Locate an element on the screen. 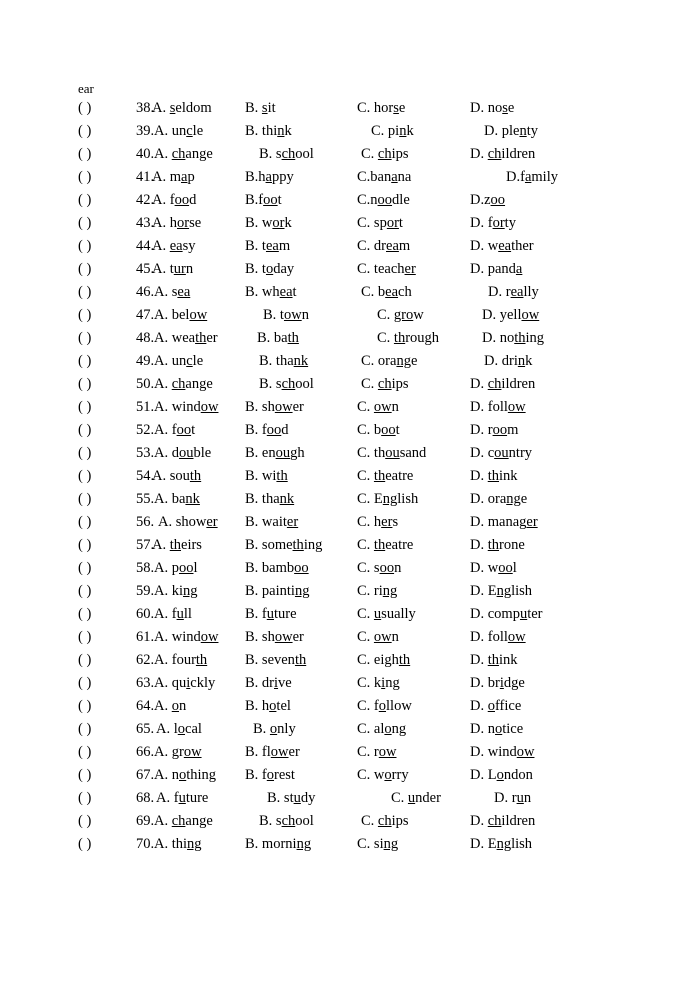 The height and width of the screenshot is (983, 696). option-b: B. hotel is located at coordinates (268, 706).